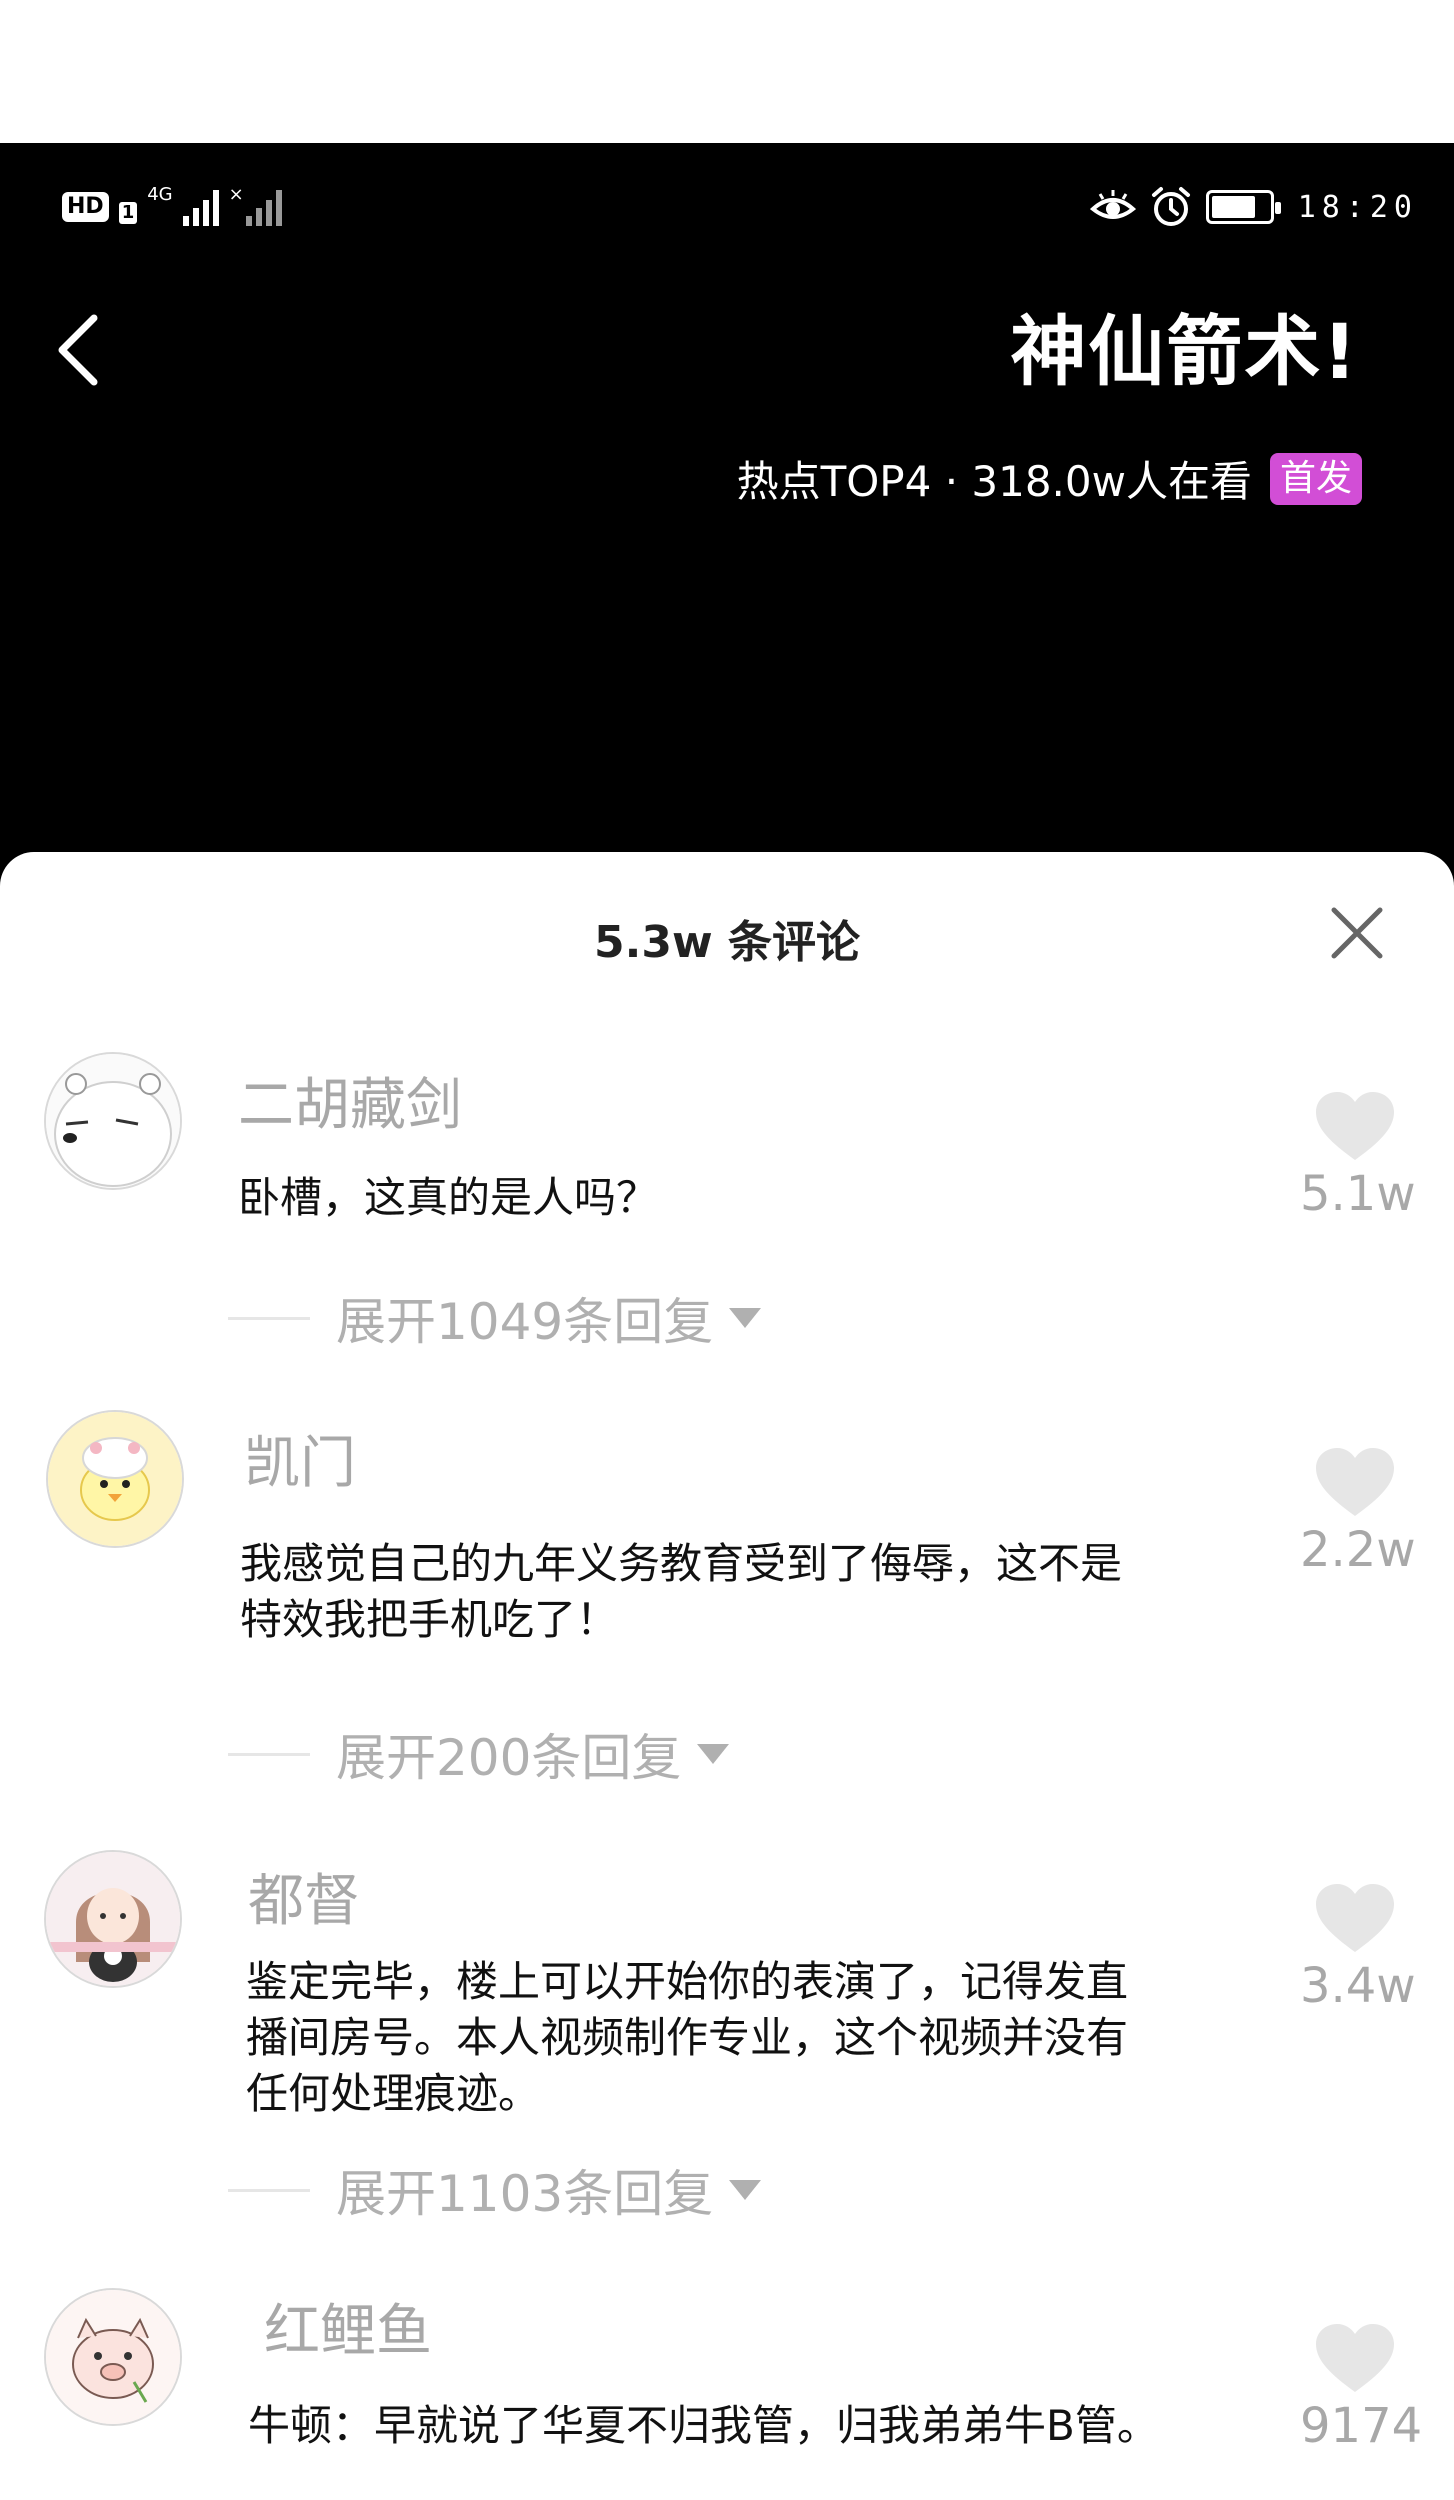 The width and height of the screenshot is (1454, 2500). I want to click on comments-count-title: 5.3w 条评论, so click(727, 942).